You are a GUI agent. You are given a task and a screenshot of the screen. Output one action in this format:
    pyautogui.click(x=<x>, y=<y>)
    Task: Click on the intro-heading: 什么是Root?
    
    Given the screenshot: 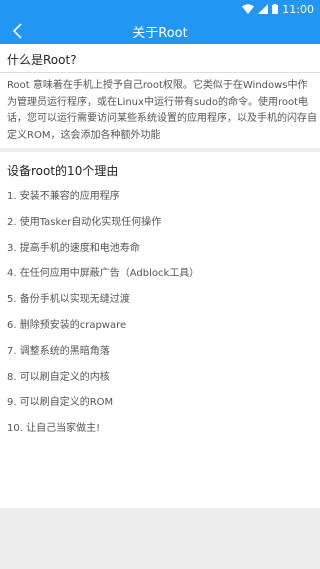 What is the action you would take?
    pyautogui.click(x=42, y=60)
    